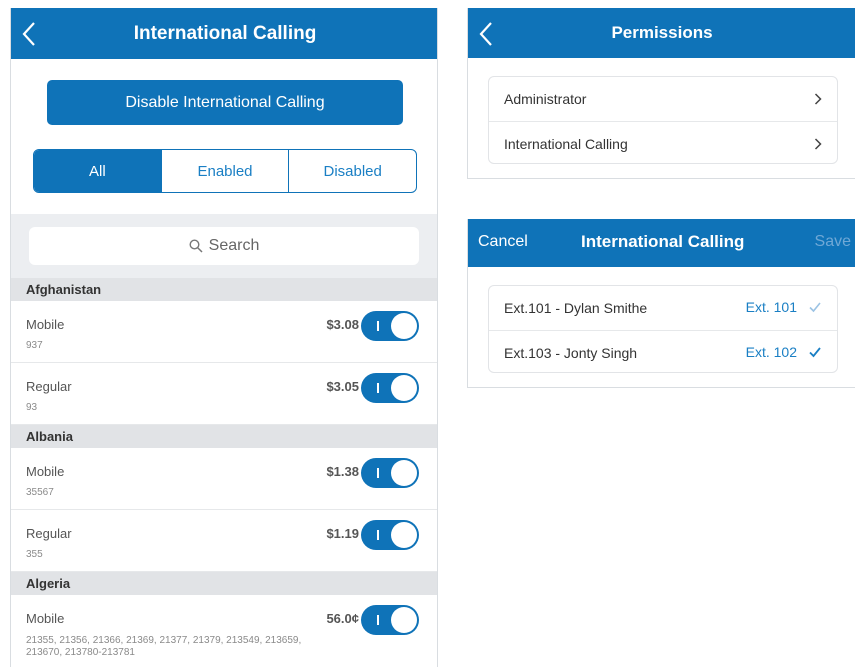  I want to click on search-icon, so click(196, 246).